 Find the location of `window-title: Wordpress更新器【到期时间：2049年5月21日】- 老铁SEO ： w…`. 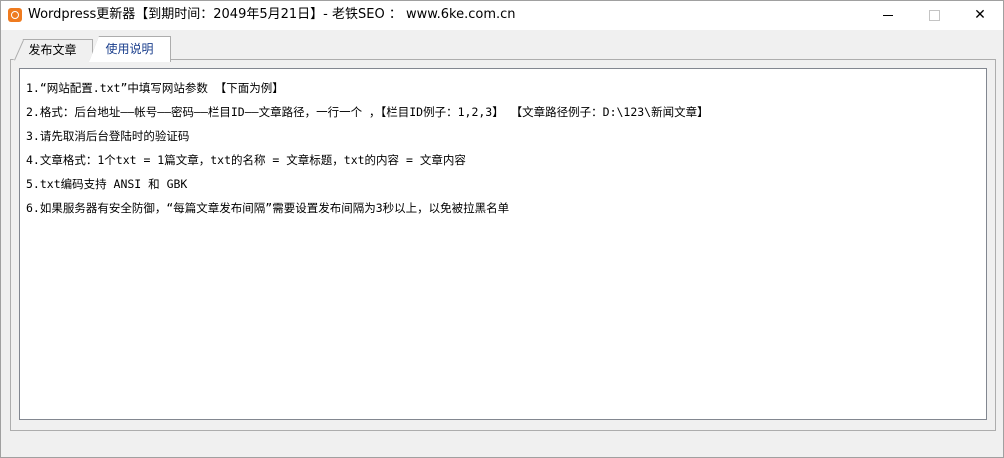

window-title: Wordpress更新器【到期时间：2049年5月21日】- 老铁SEO ： w… is located at coordinates (272, 14).